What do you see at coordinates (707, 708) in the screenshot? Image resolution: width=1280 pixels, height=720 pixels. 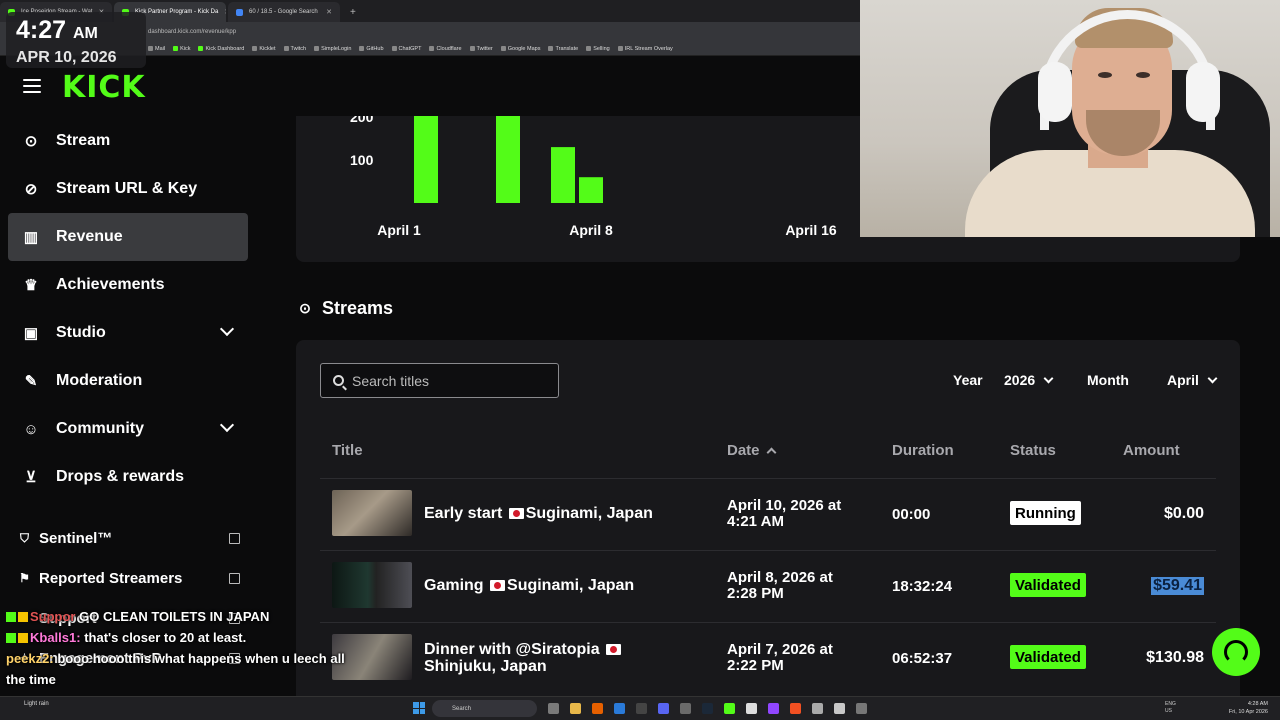 I see `steam-icon` at bounding box center [707, 708].